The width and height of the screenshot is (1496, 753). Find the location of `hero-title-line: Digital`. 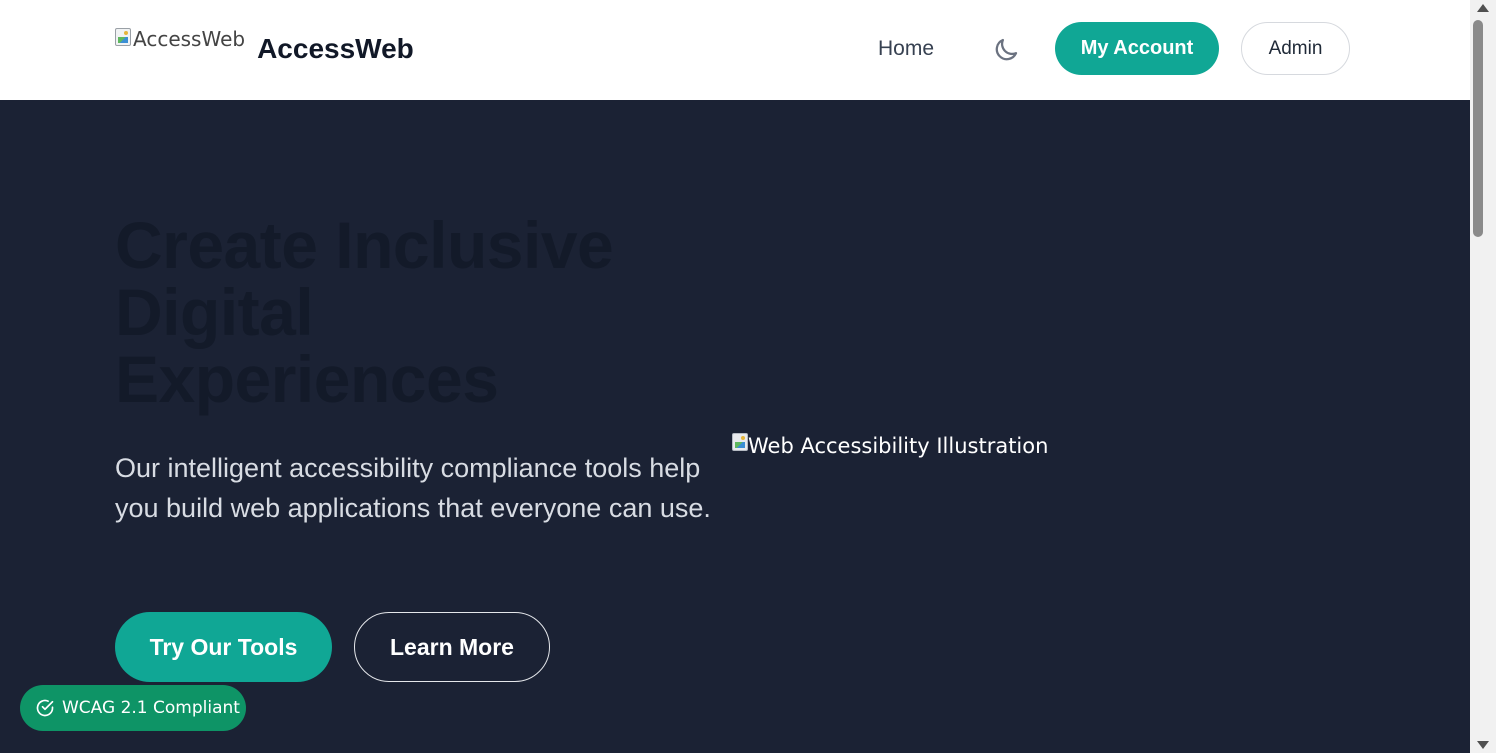

hero-title-line: Digital is located at coordinates (214, 312).